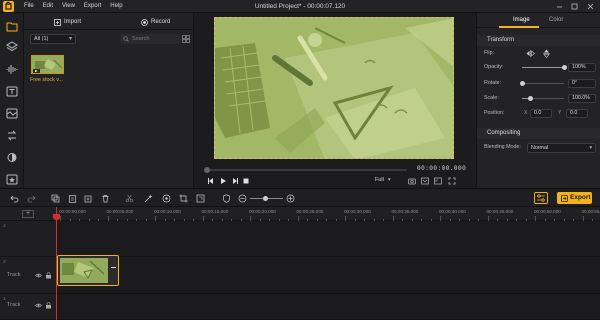  I want to click on layers-icon, so click(12, 46).